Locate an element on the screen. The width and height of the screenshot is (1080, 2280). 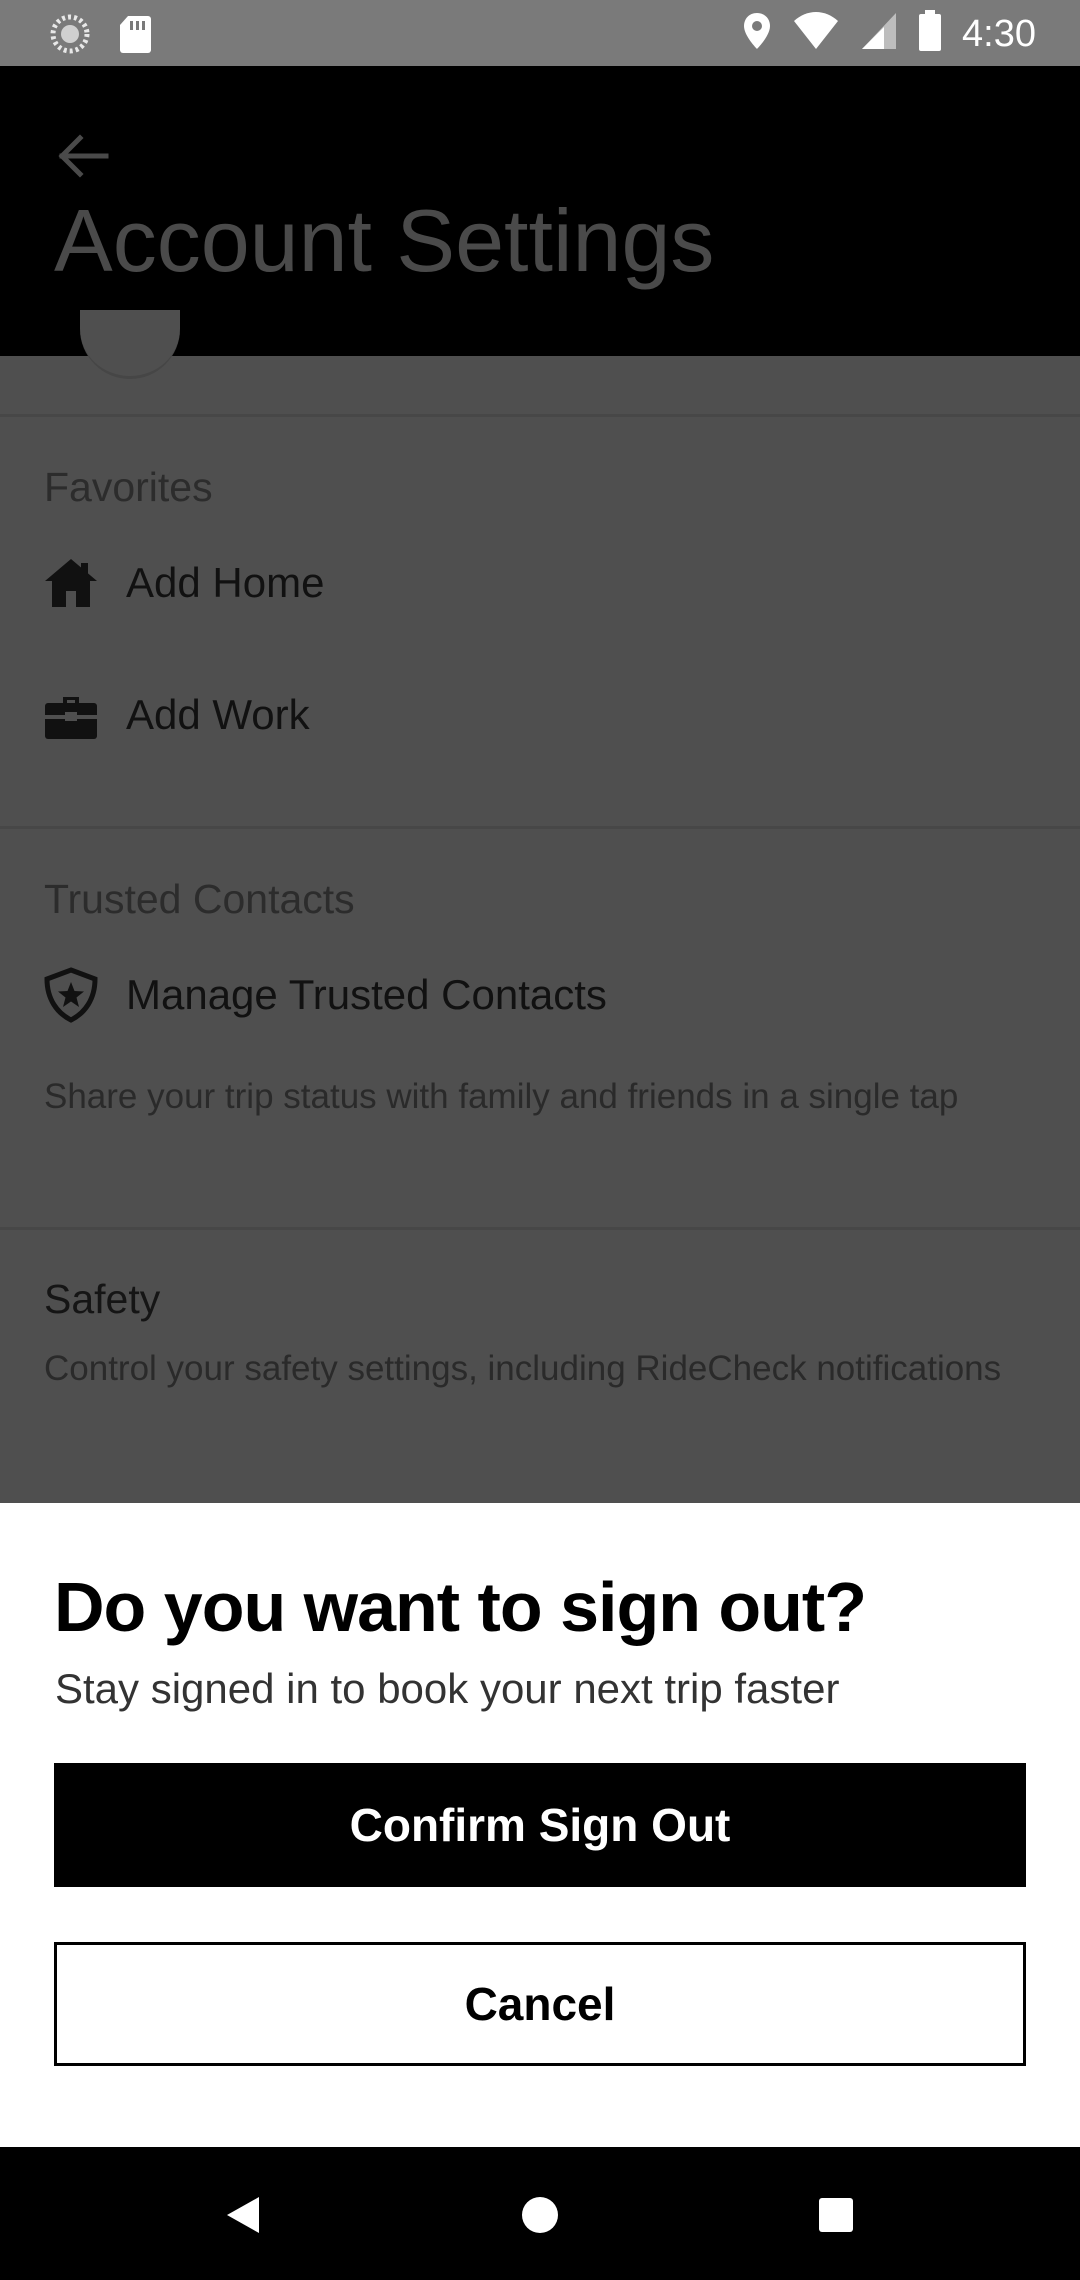
favorites-section-title: Favorites is located at coordinates (128, 487).